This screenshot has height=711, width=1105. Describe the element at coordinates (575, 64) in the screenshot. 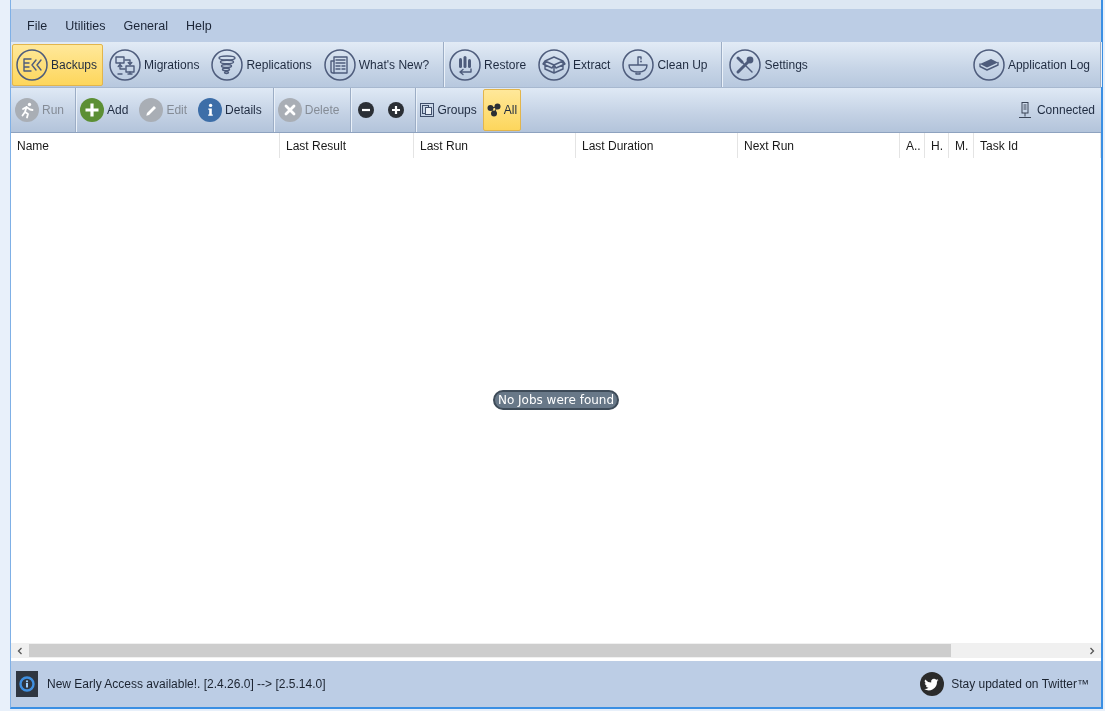

I see `extract-button: Extract` at that location.